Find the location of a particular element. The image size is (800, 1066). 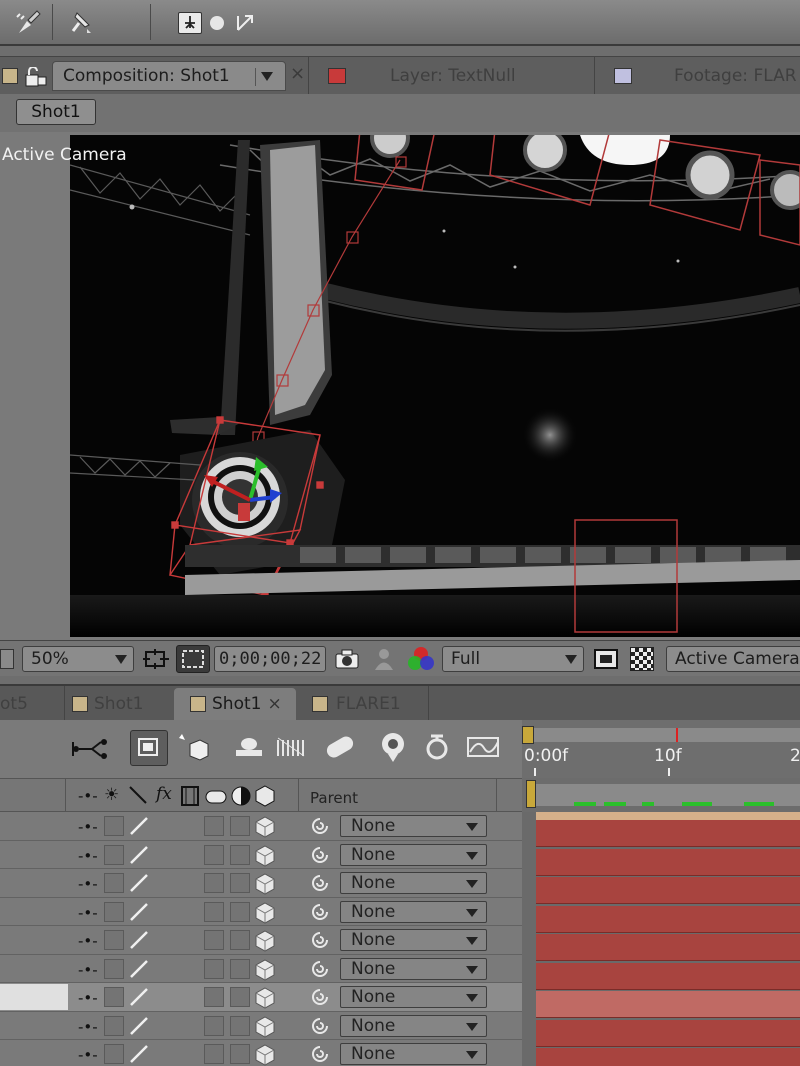

region-of-interest-icon is located at coordinates (193, 659).